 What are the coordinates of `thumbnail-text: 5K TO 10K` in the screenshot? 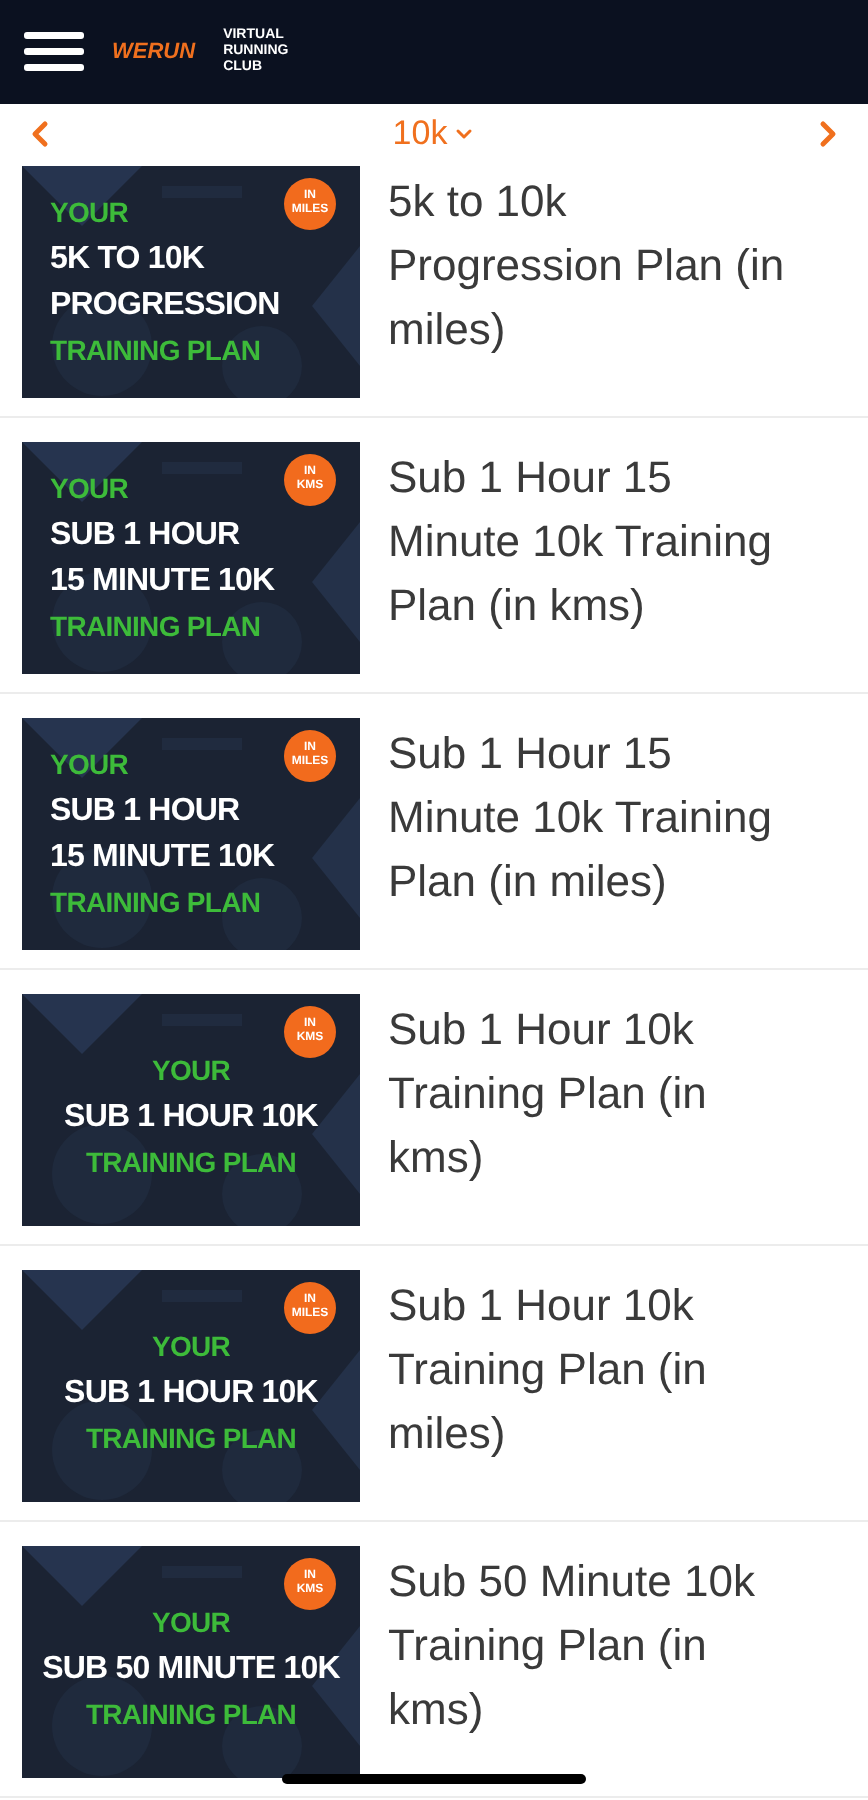 It's located at (127, 260).